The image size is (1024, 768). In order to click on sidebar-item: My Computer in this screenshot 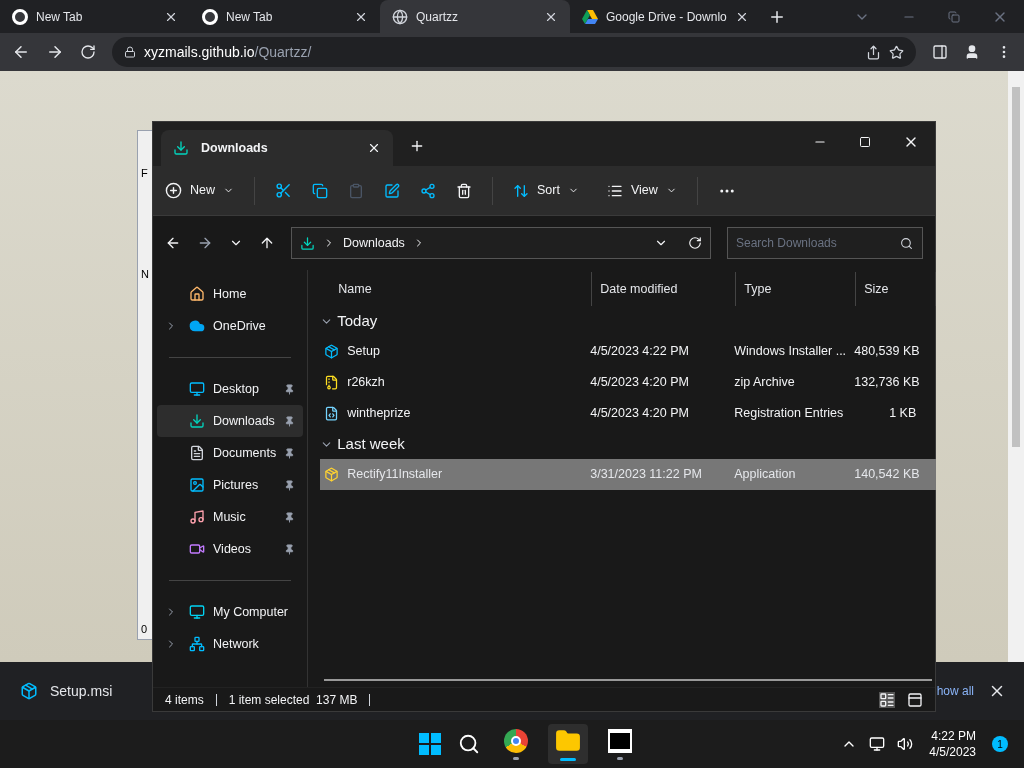, I will do `click(230, 612)`.